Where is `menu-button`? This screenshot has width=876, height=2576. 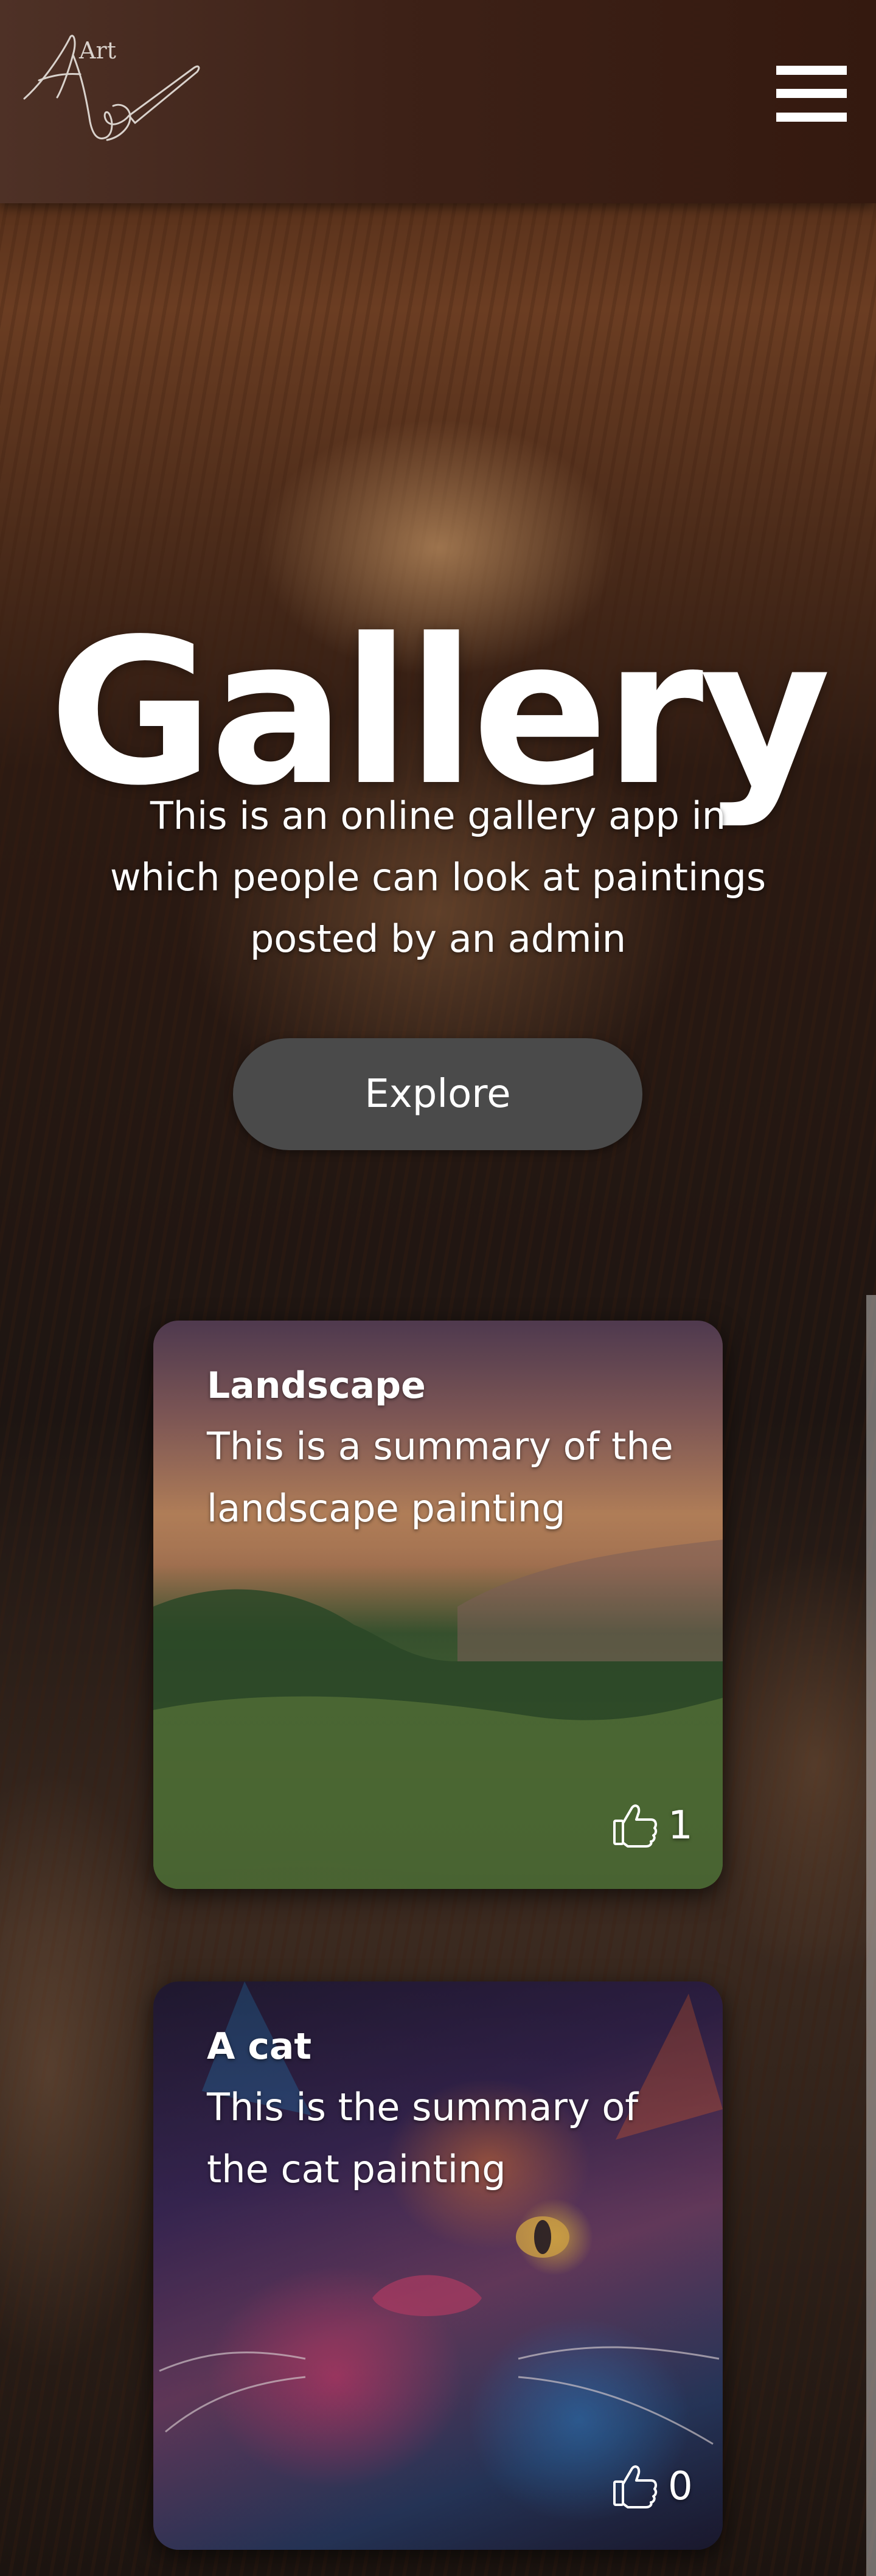
menu-button is located at coordinates (811, 94).